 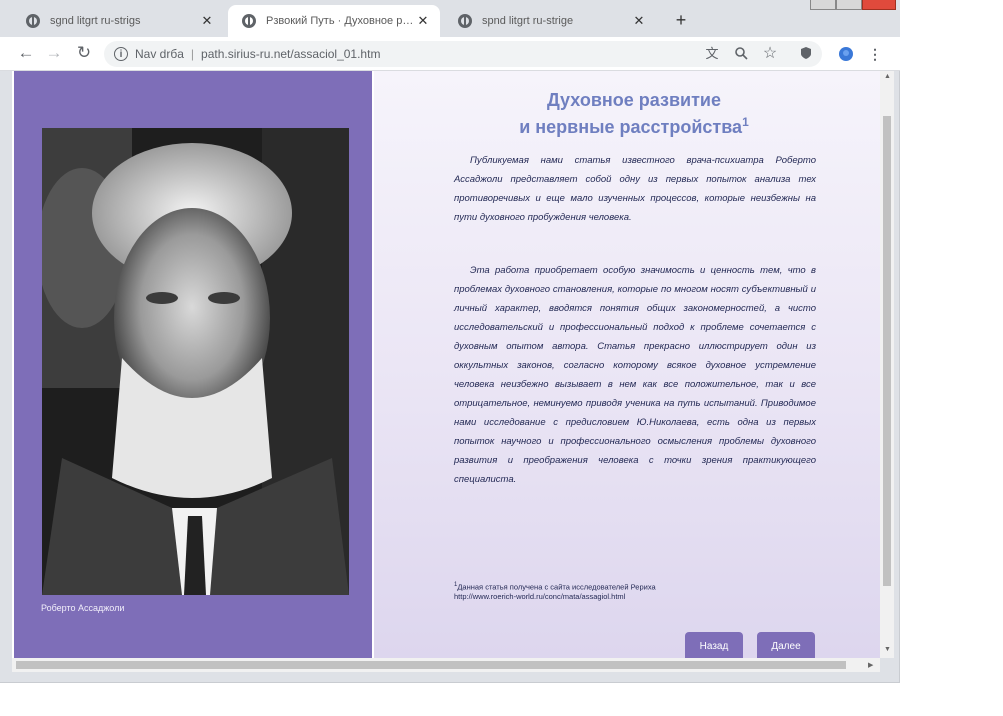 What do you see at coordinates (681, 20) in the screenshot?
I see `new-tab-button: +` at bounding box center [681, 20].